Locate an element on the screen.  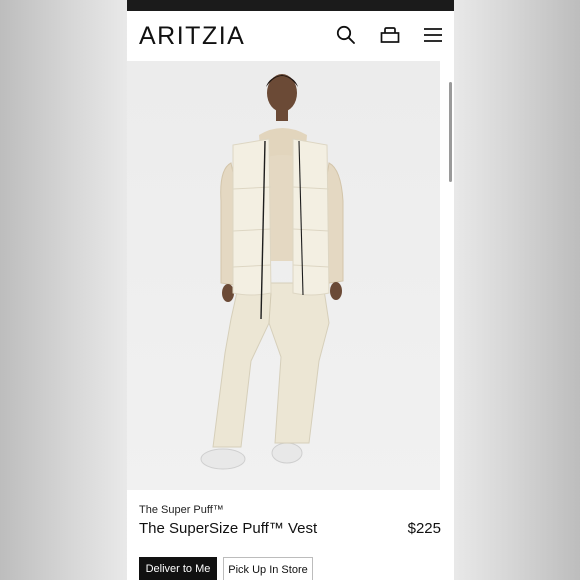
bag-icon is located at coordinates (390, 35).